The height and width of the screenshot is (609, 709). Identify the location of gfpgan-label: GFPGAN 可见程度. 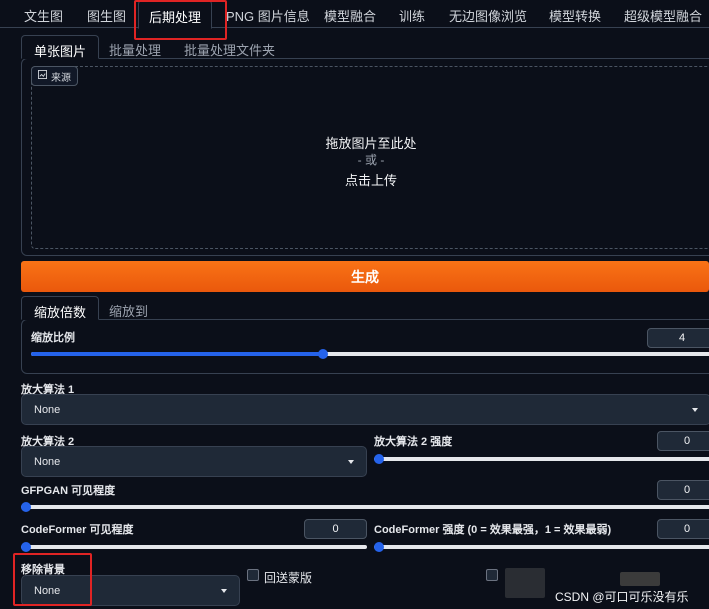
(68, 491).